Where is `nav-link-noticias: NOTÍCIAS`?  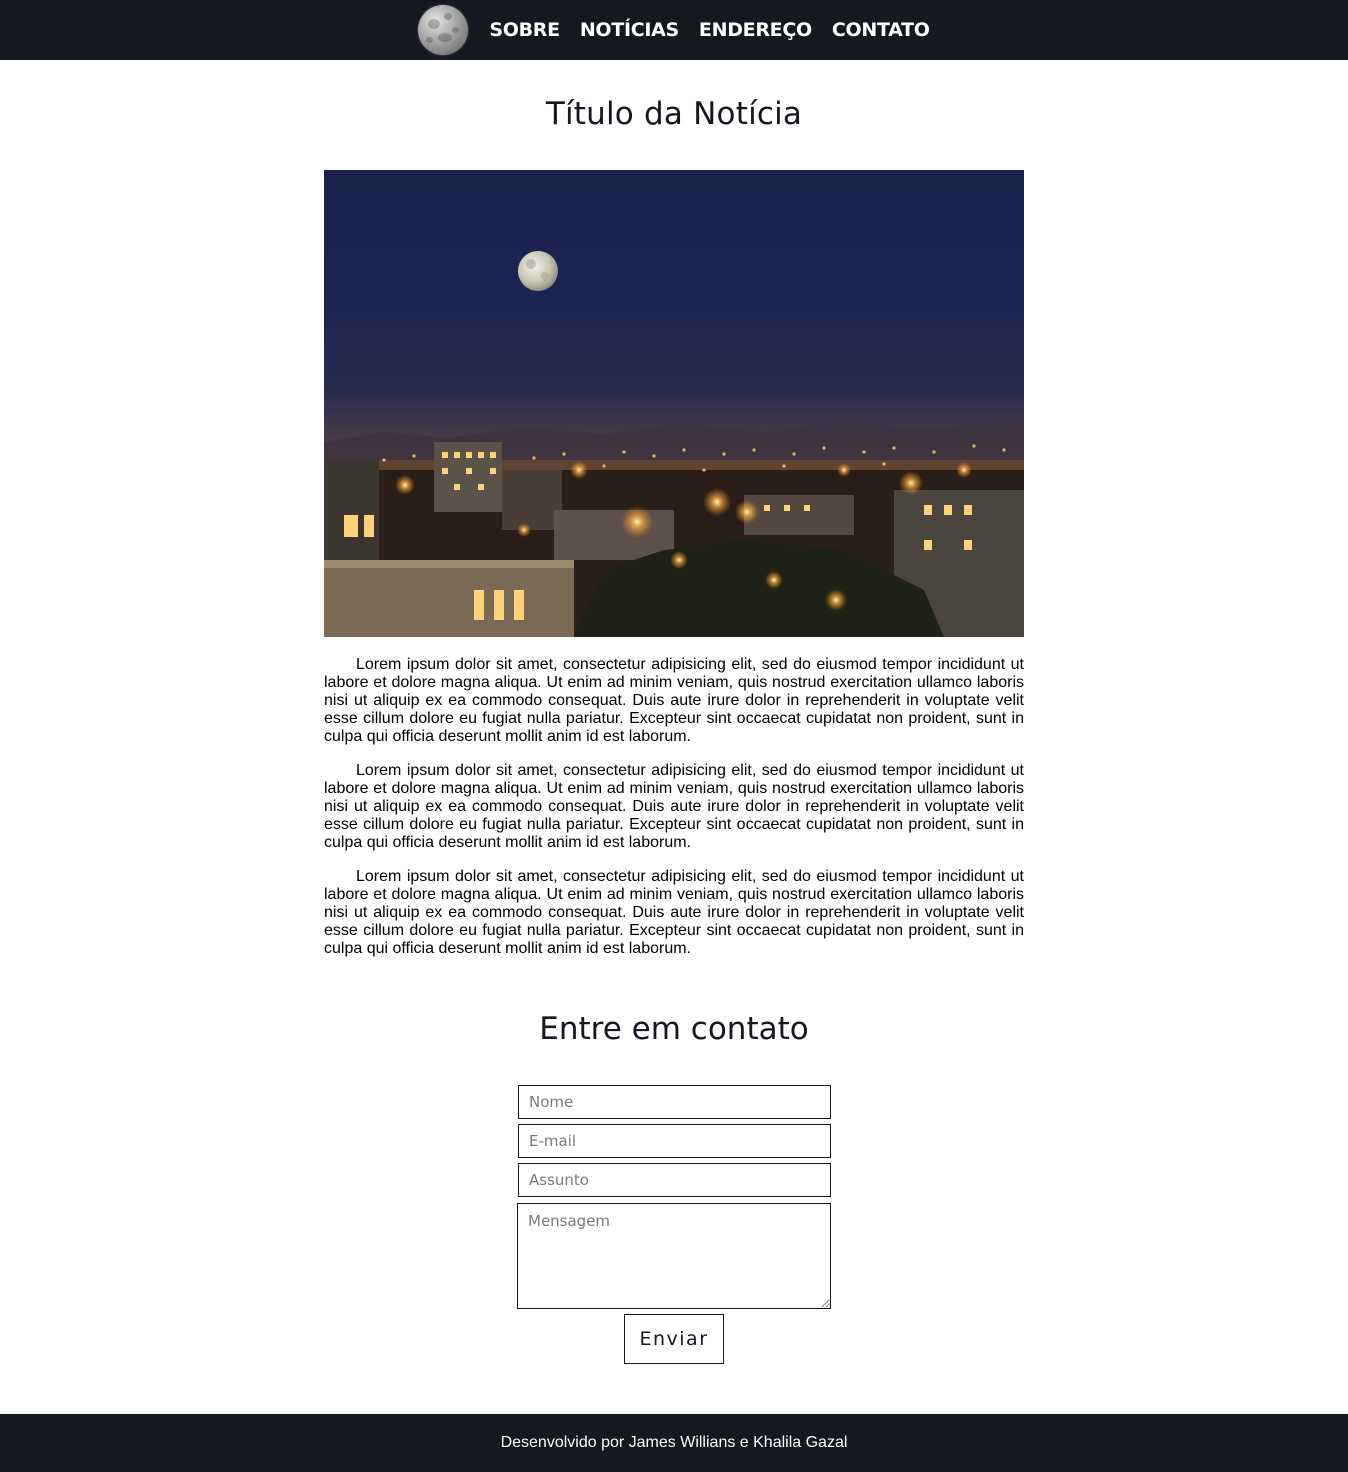
nav-link-noticias: NOTÍCIAS is located at coordinates (629, 30).